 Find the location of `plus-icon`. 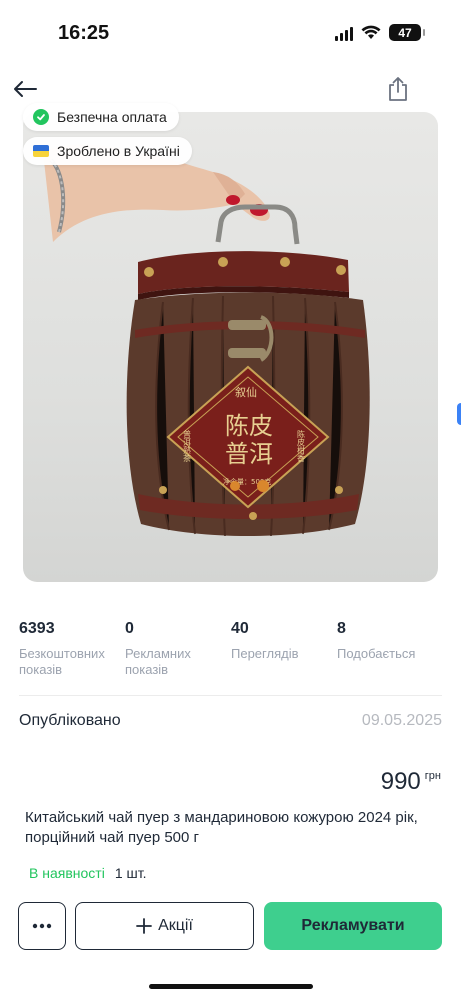

plus-icon is located at coordinates (144, 926).